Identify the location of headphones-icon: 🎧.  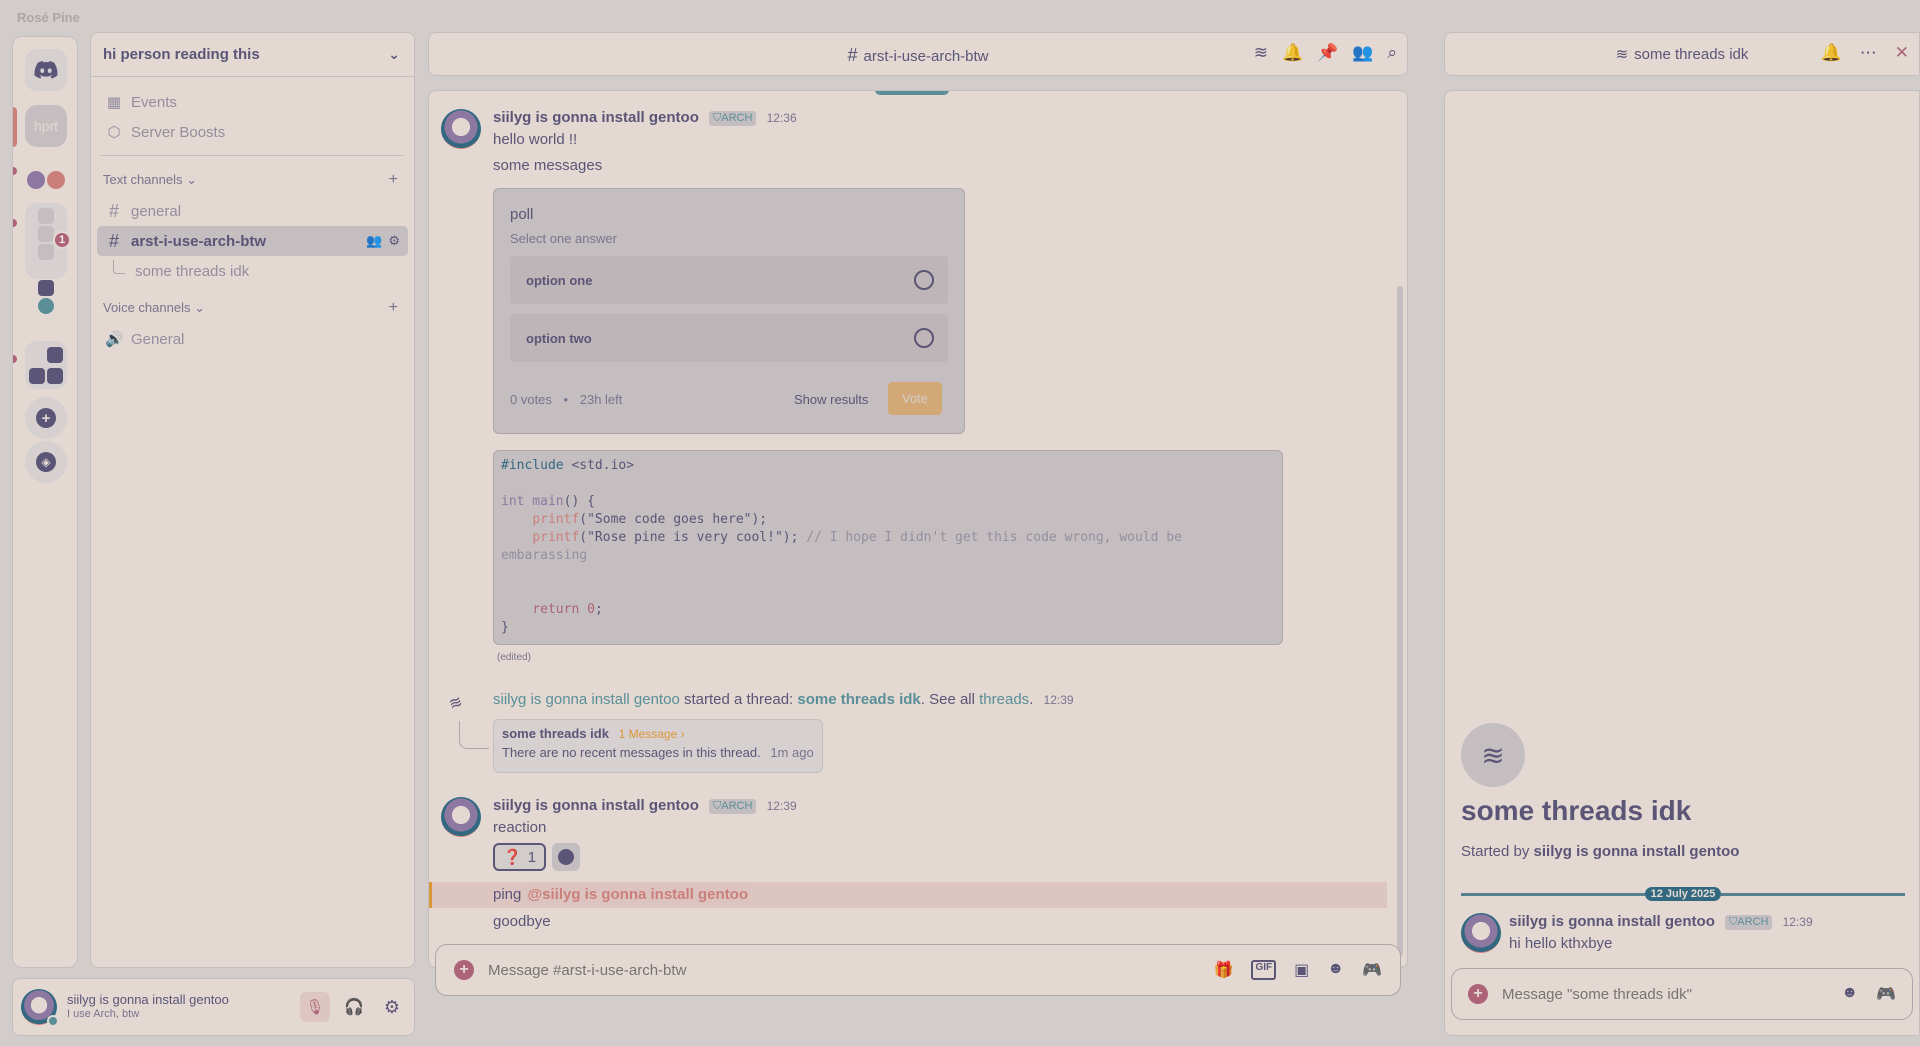
(354, 1007).